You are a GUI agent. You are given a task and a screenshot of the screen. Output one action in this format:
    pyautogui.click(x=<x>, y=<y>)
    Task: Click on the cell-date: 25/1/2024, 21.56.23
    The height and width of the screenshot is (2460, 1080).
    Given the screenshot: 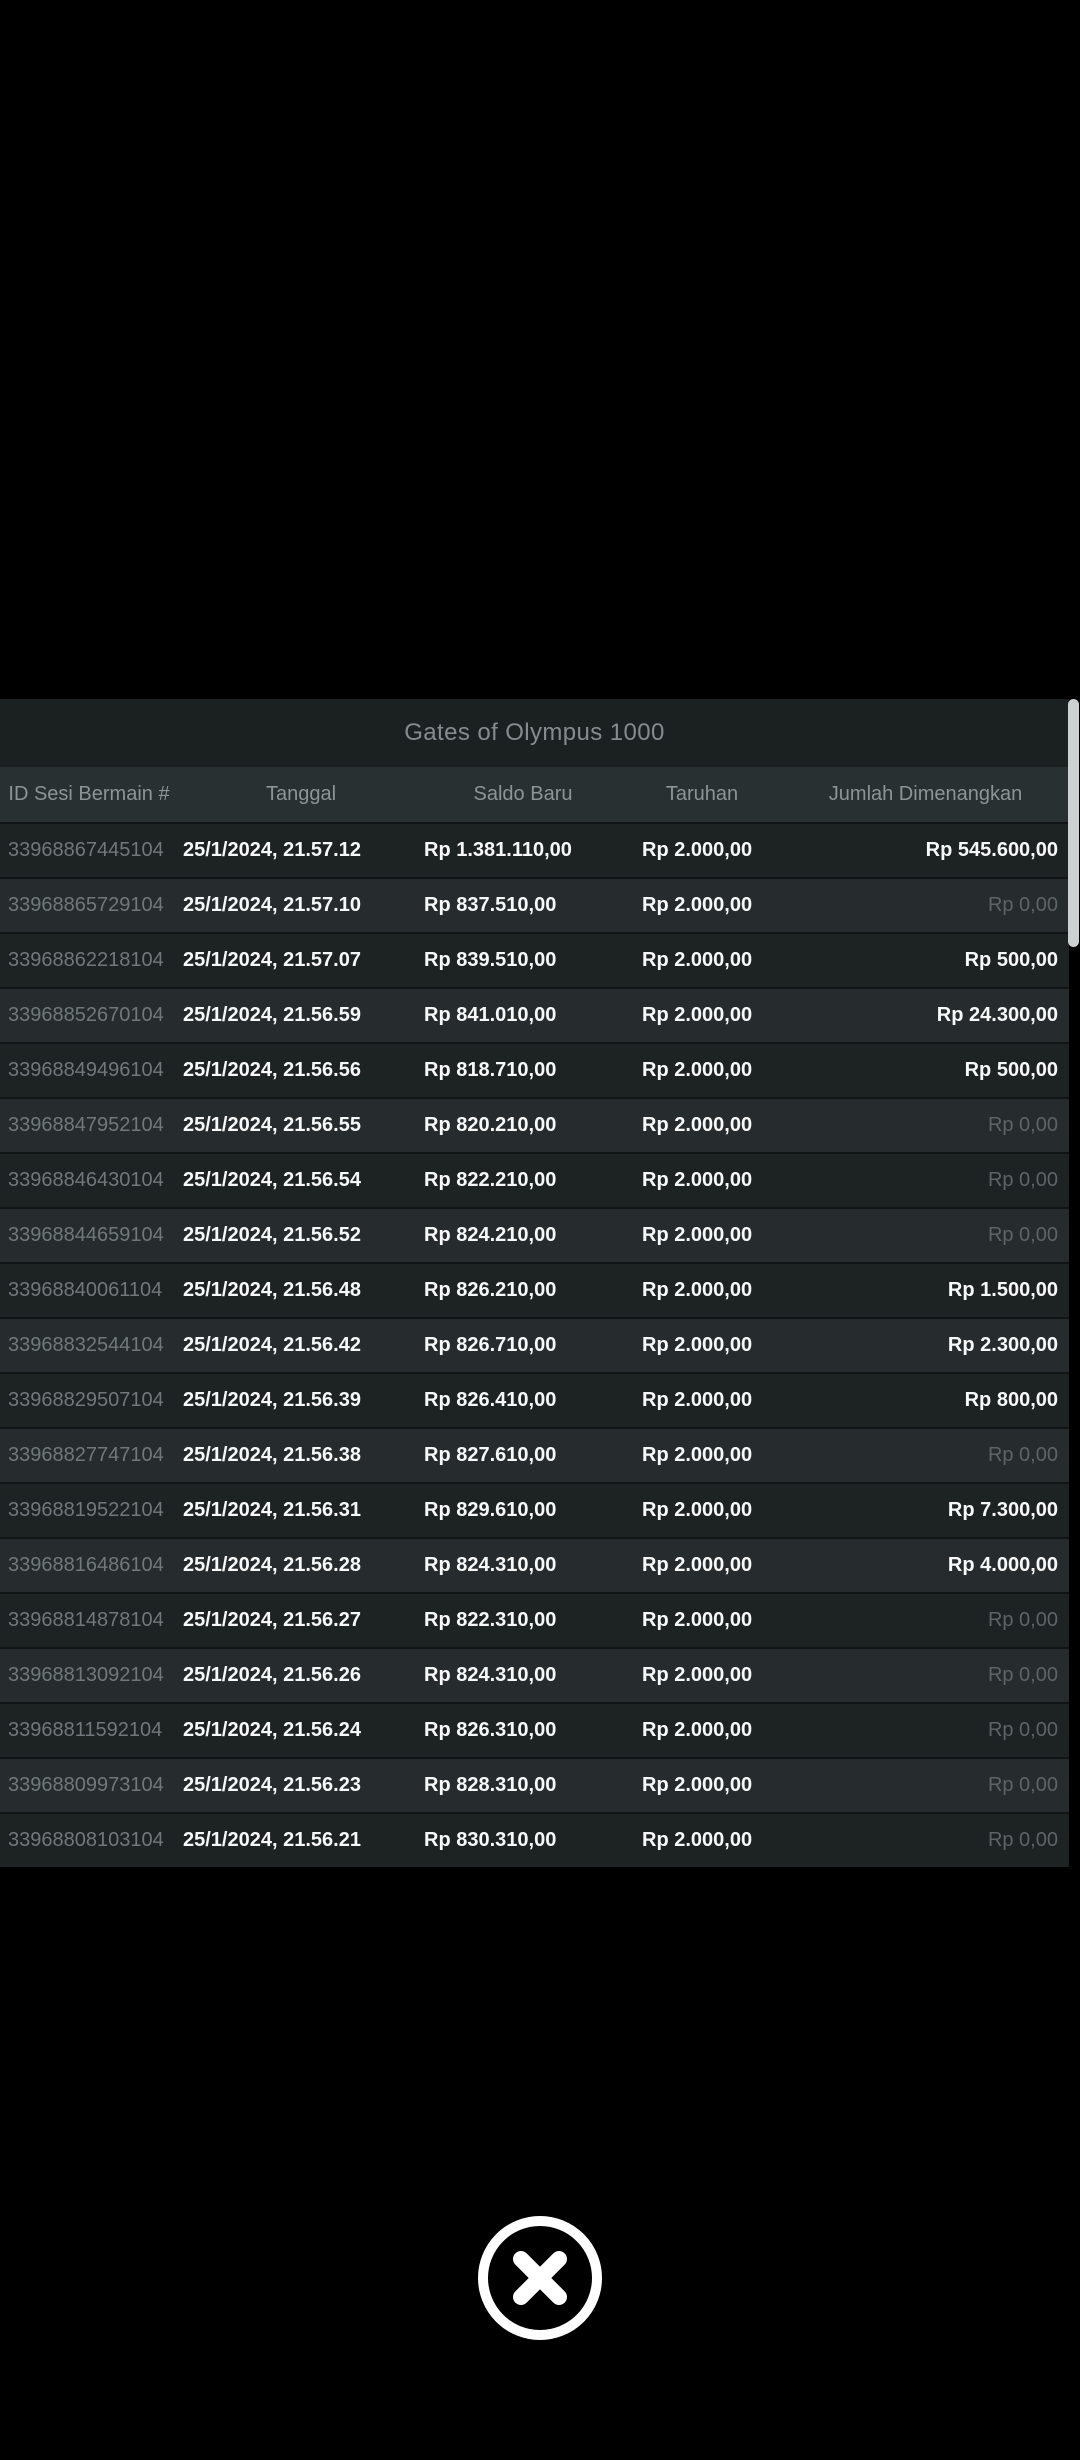 What is the action you would take?
    pyautogui.click(x=272, y=1785)
    